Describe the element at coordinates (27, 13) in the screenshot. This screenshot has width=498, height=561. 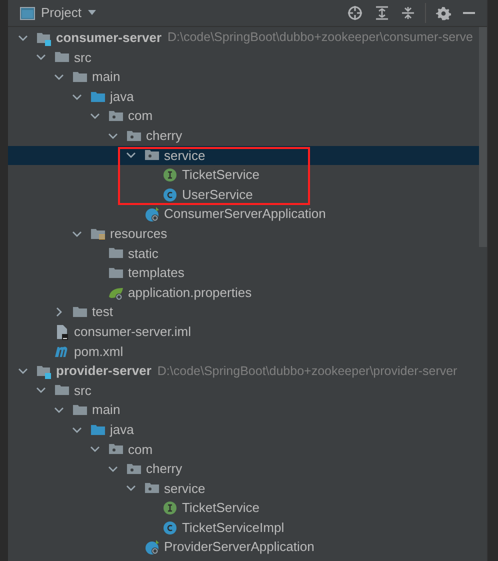
I see `window-icon` at that location.